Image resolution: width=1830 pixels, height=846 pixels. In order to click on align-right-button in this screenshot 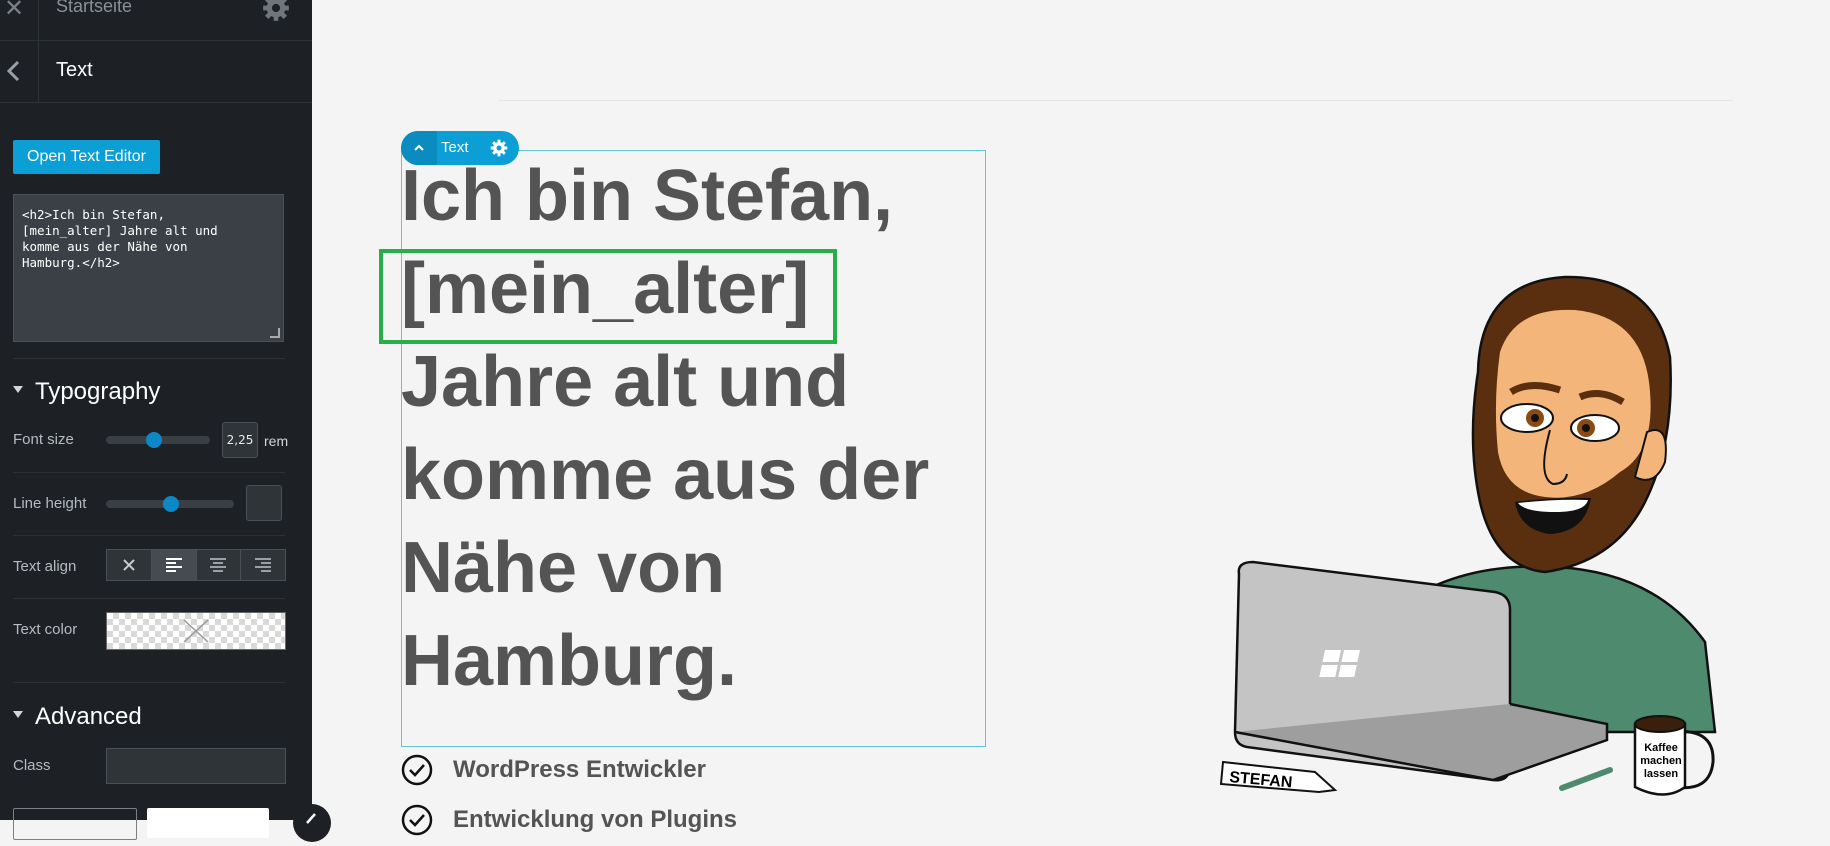, I will do `click(263, 565)`.